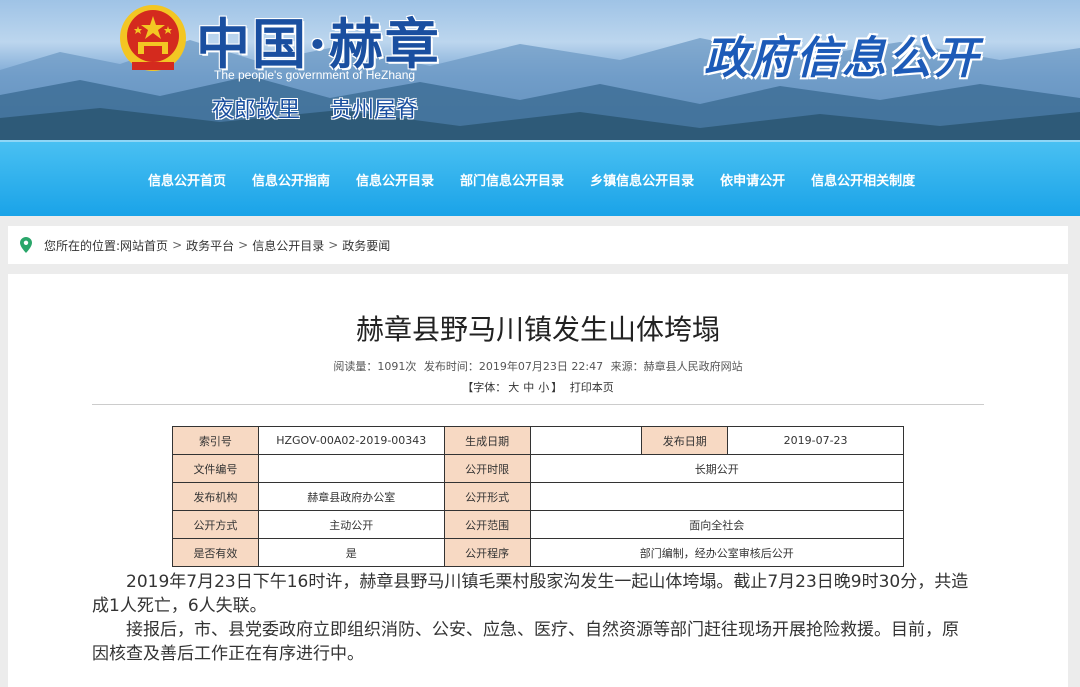 The width and height of the screenshot is (1080, 687). What do you see at coordinates (528, 387) in the screenshot?
I see `font-medium-button: 中` at bounding box center [528, 387].